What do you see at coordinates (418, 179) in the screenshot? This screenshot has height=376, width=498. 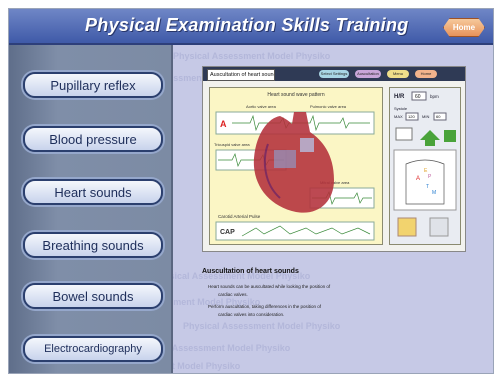 I see `chest-point-A: A` at bounding box center [418, 179].